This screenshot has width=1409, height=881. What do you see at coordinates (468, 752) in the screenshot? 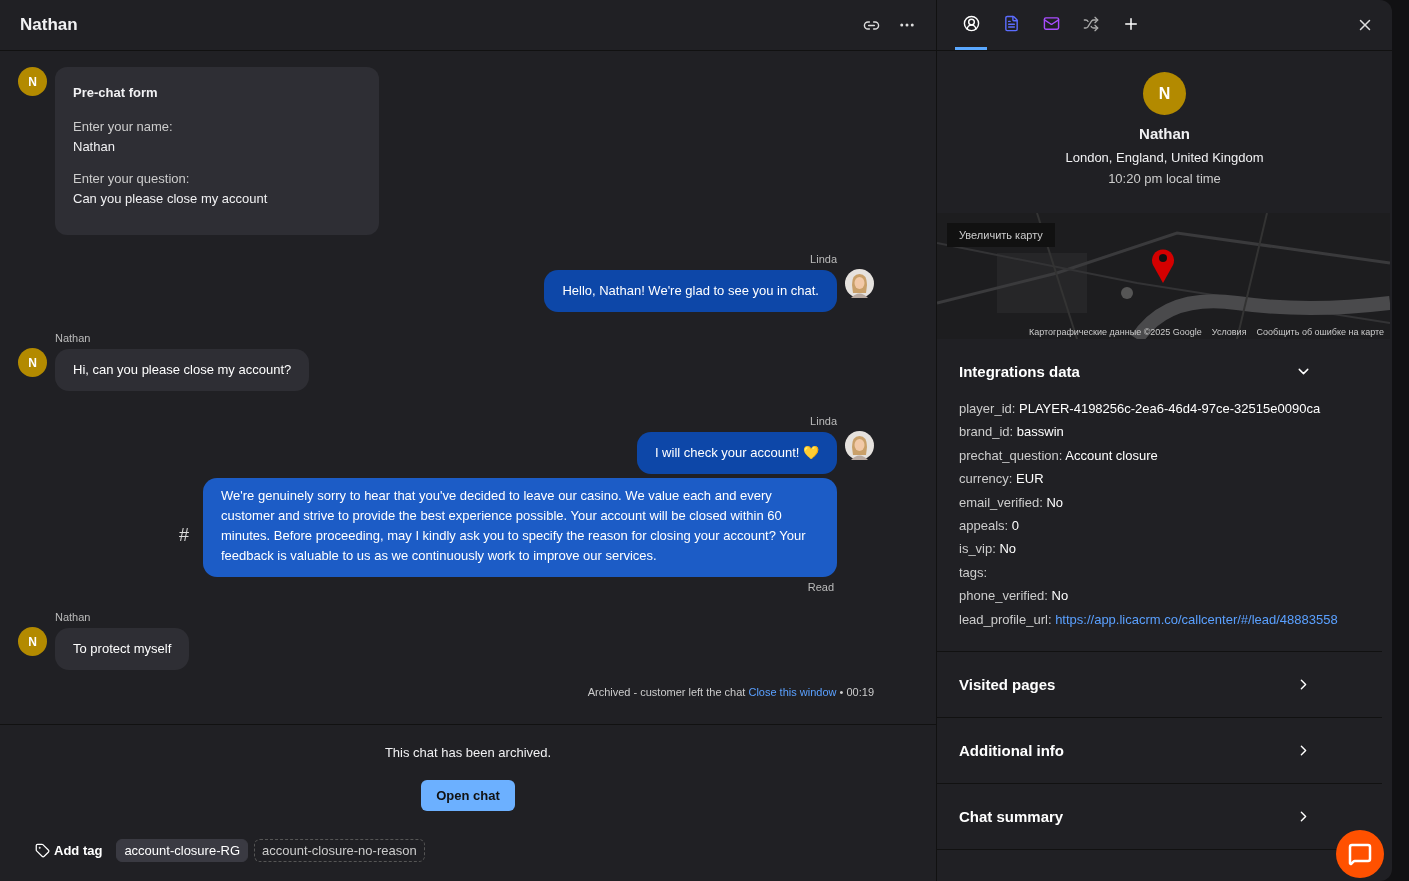
I see `archived-notice: This chat has been archived.` at bounding box center [468, 752].